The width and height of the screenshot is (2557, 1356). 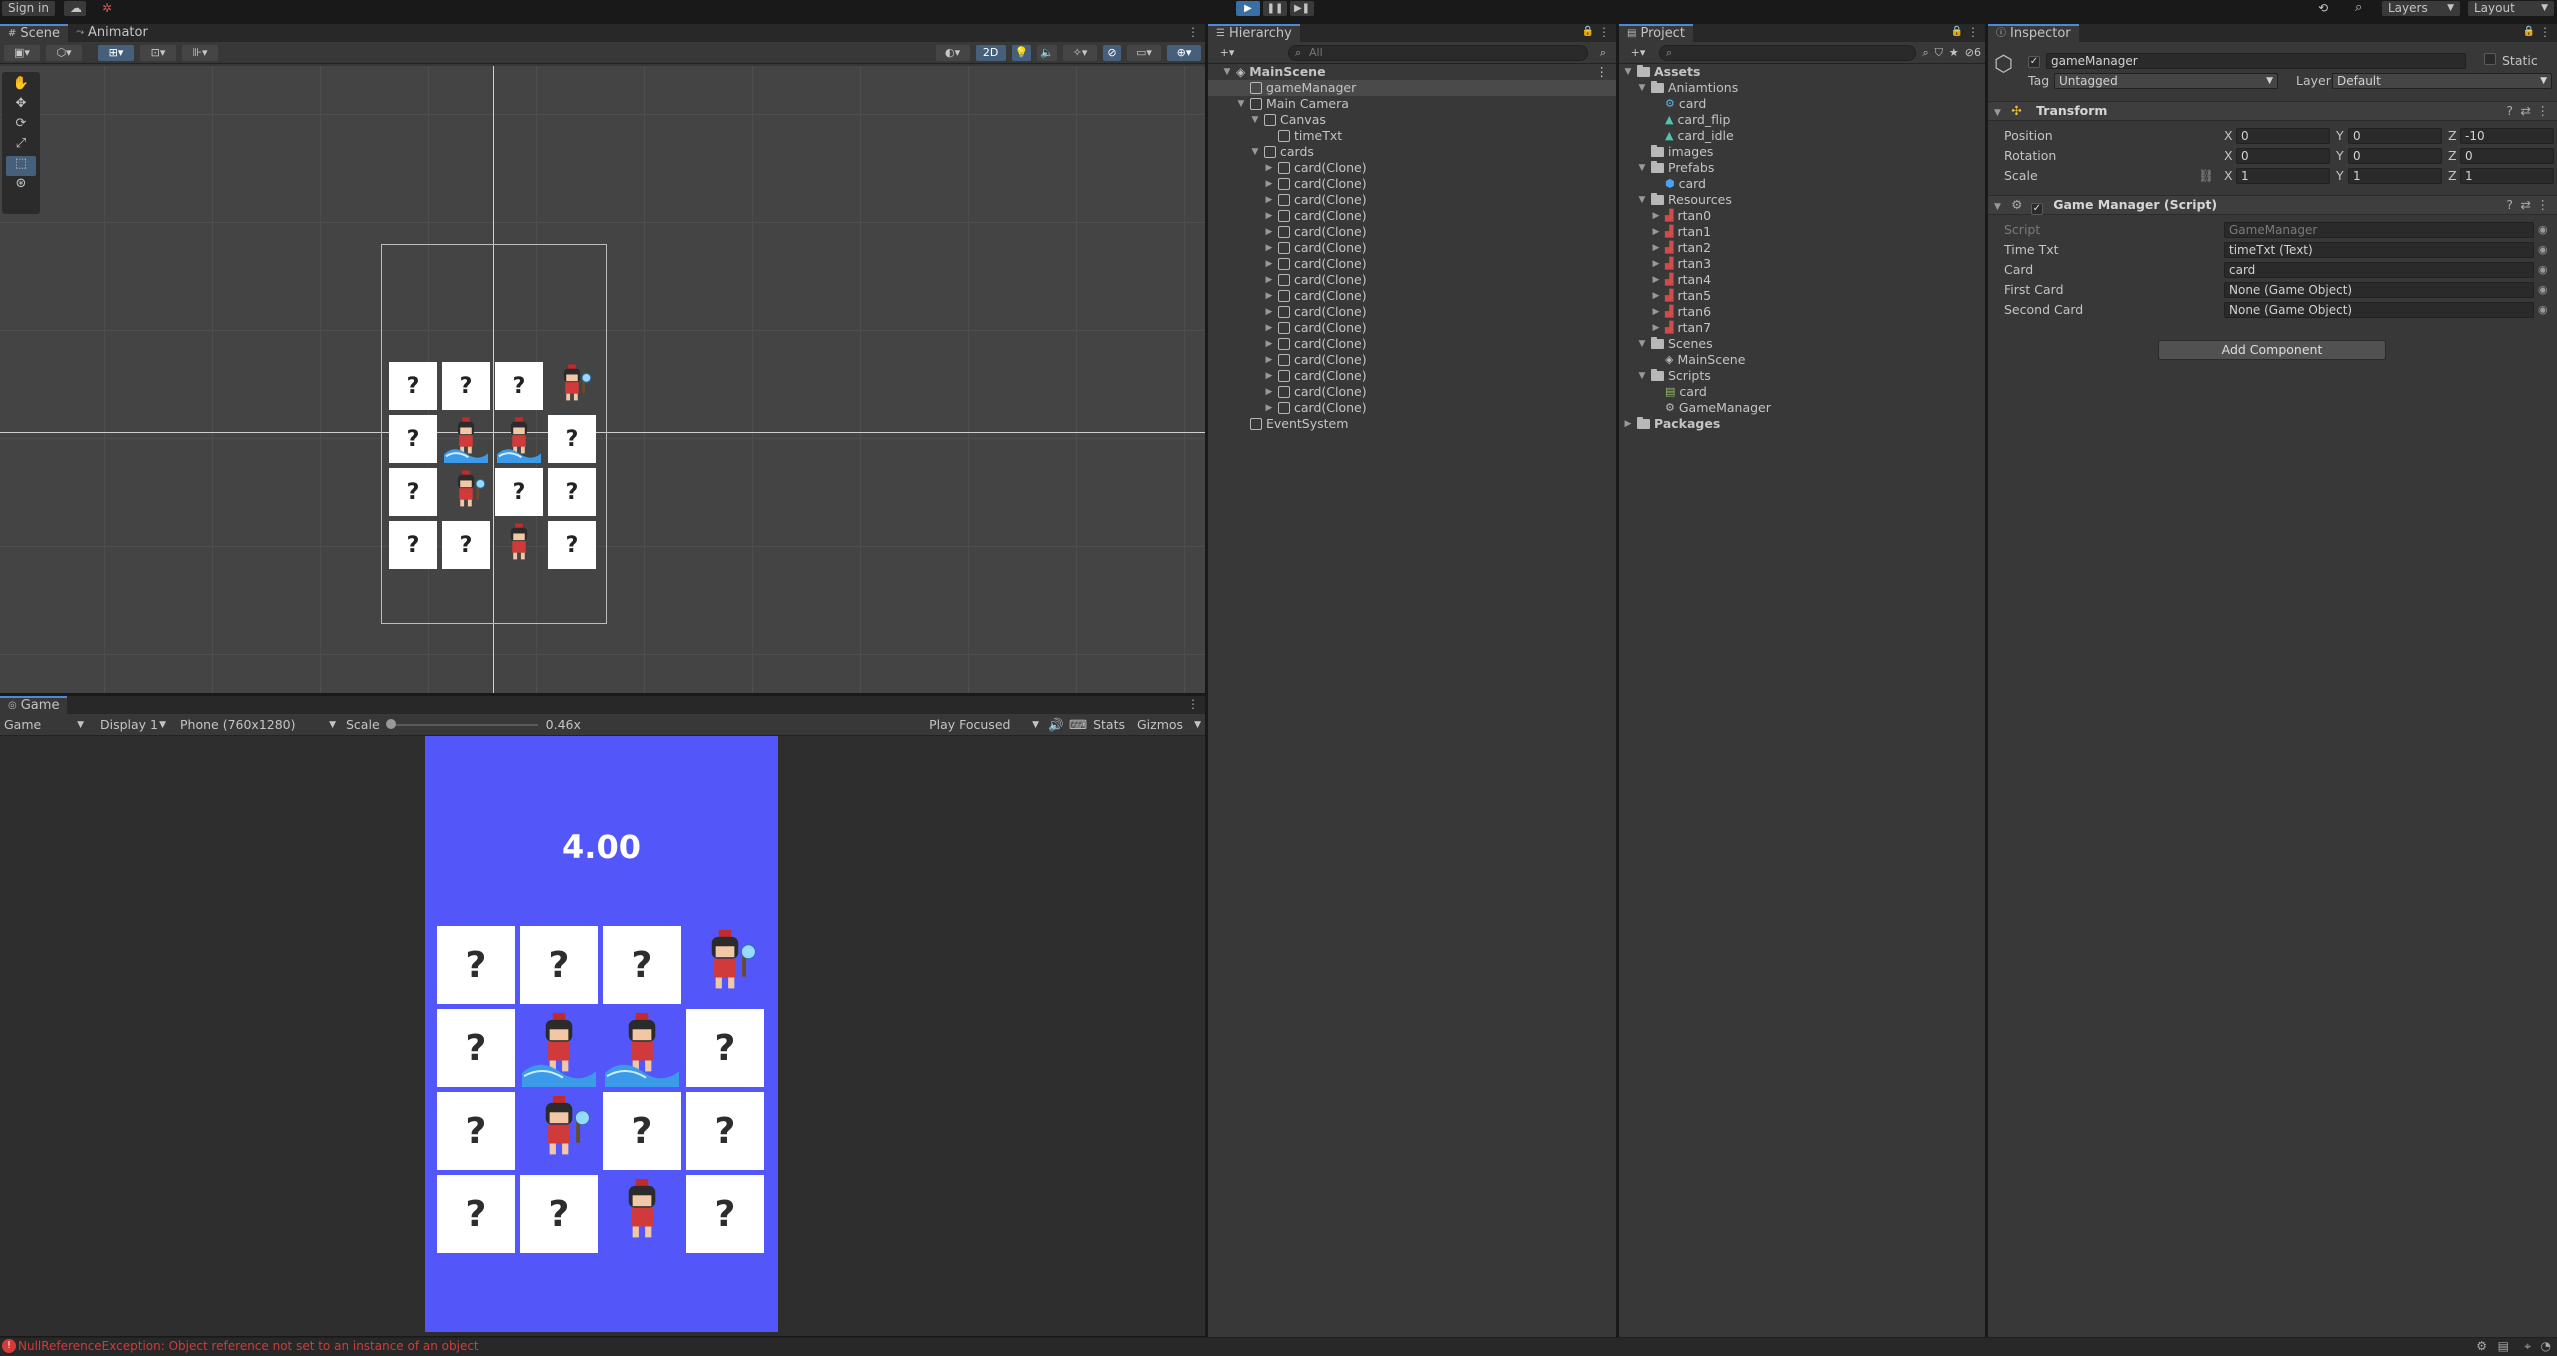 I want to click on object-reference-field: card, so click(x=2379, y=270).